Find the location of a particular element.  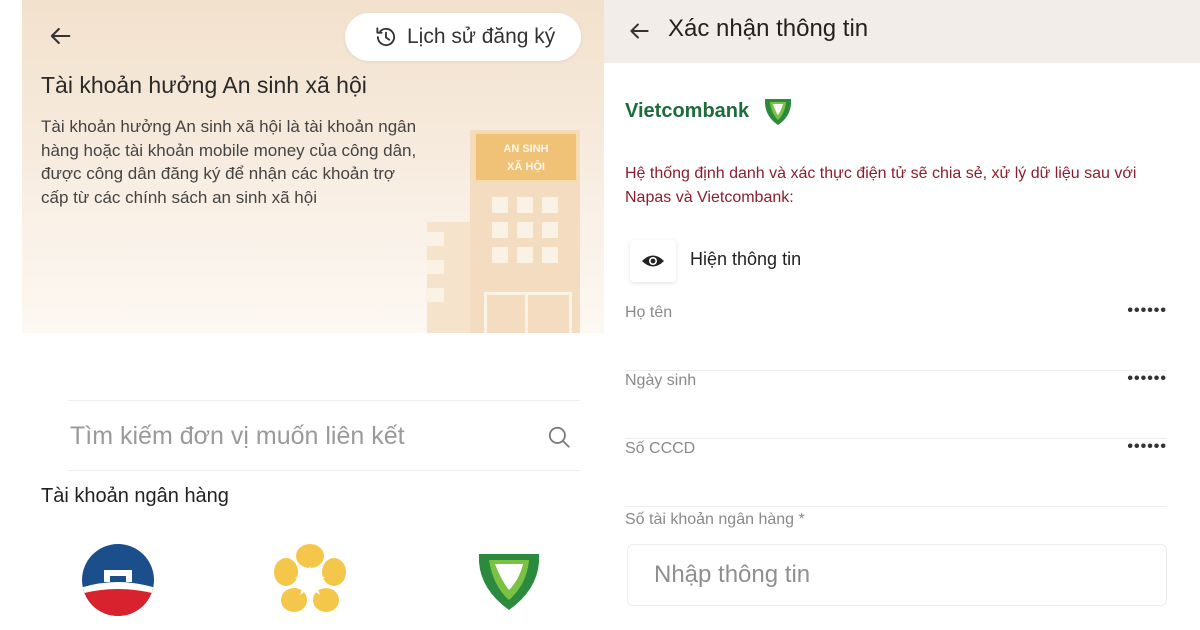

field-label: Số CCCD is located at coordinates (660, 448).